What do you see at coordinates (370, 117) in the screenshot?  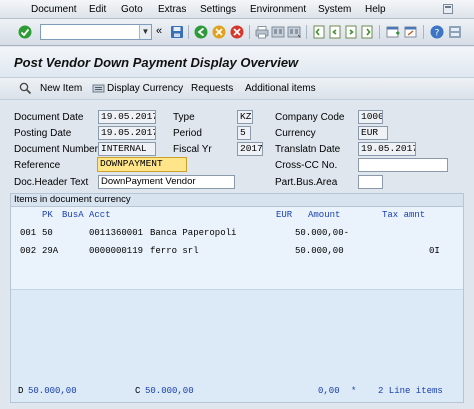 I see `company-code-field: 1000` at bounding box center [370, 117].